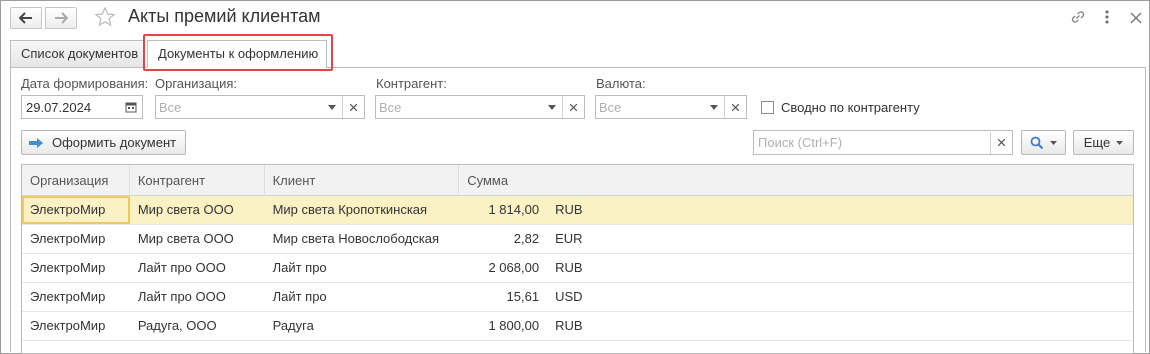  I want to click on organization-field: Все, so click(260, 107).